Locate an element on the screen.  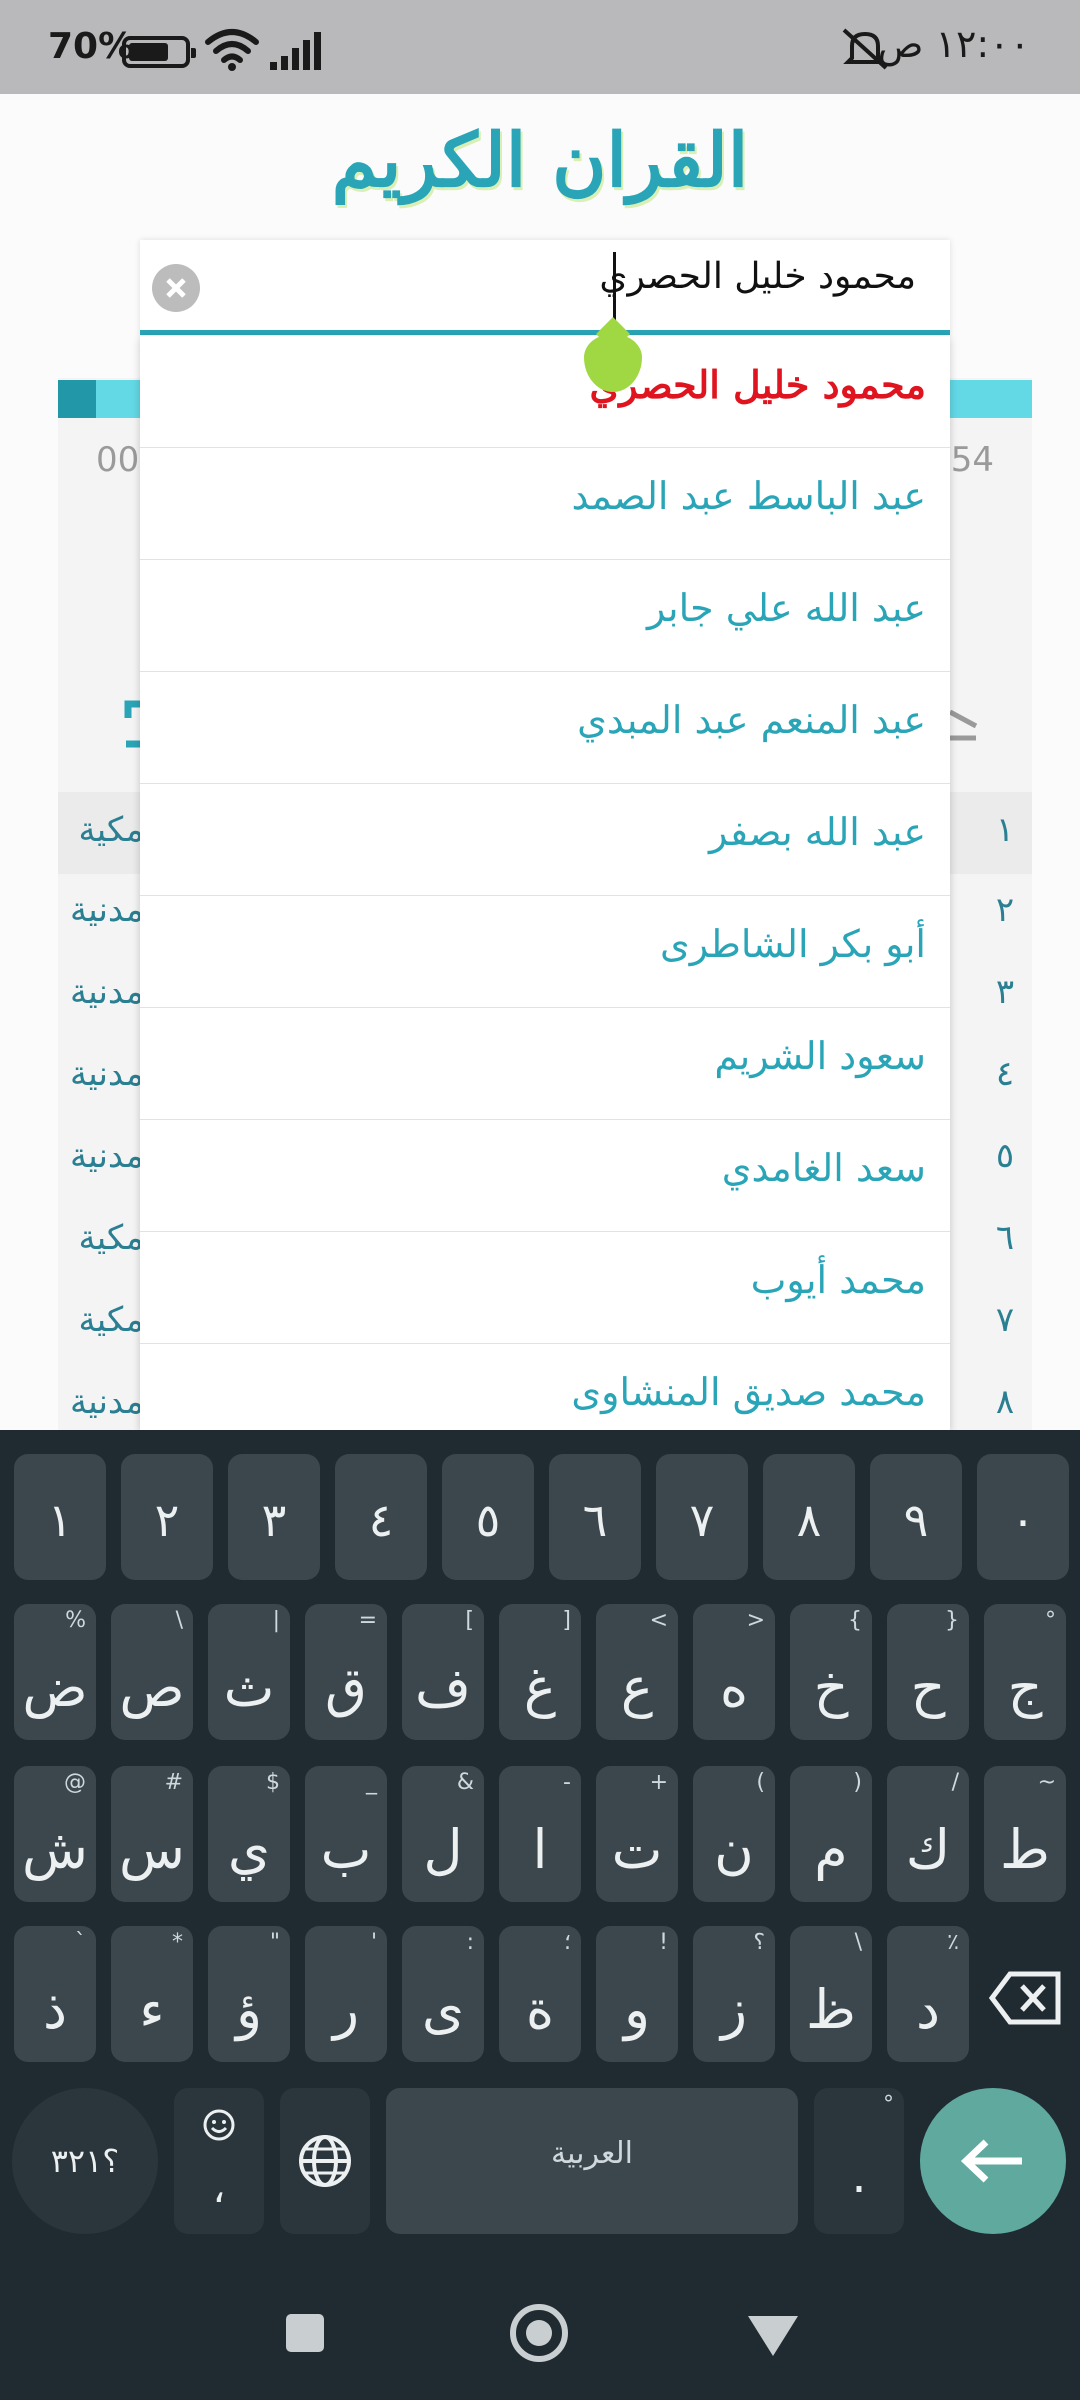
letter-key: ! و is located at coordinates (637, 1994).